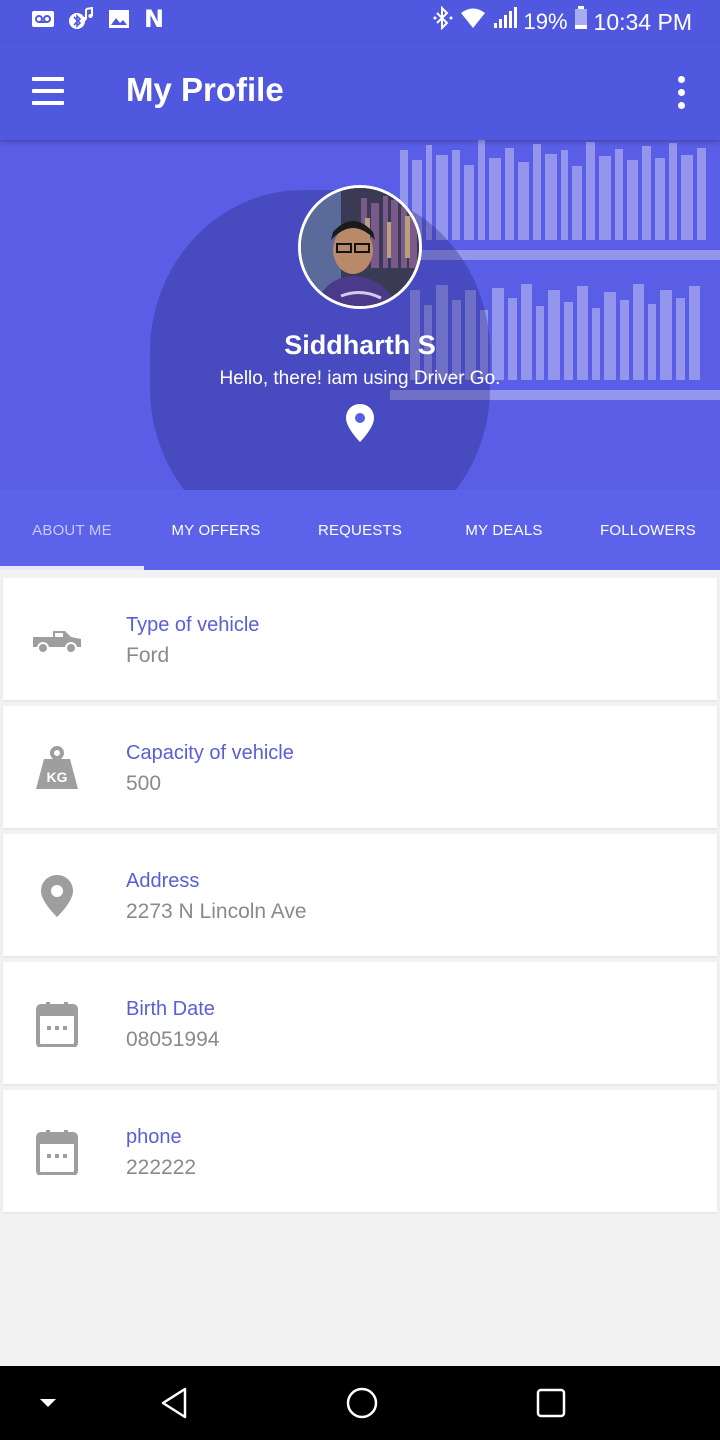 The image size is (720, 1440). Describe the element at coordinates (360, 247) in the screenshot. I see `avatar` at that location.